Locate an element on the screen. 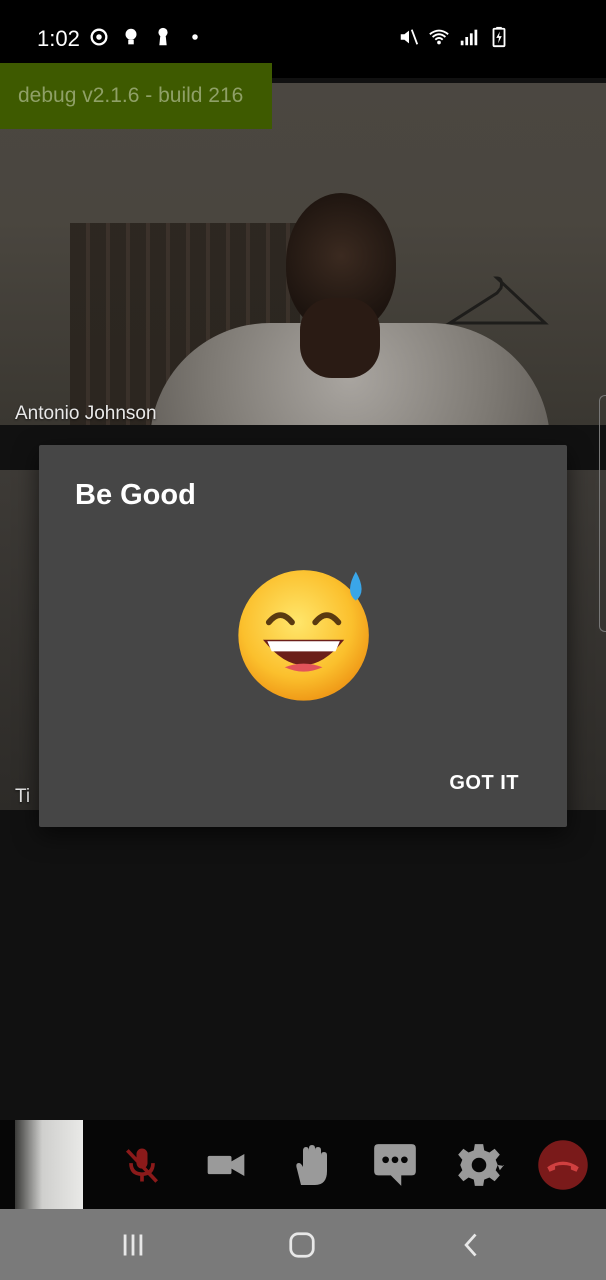 The height and width of the screenshot is (1280, 606). recent-apps-button is located at coordinates (133, 1245).